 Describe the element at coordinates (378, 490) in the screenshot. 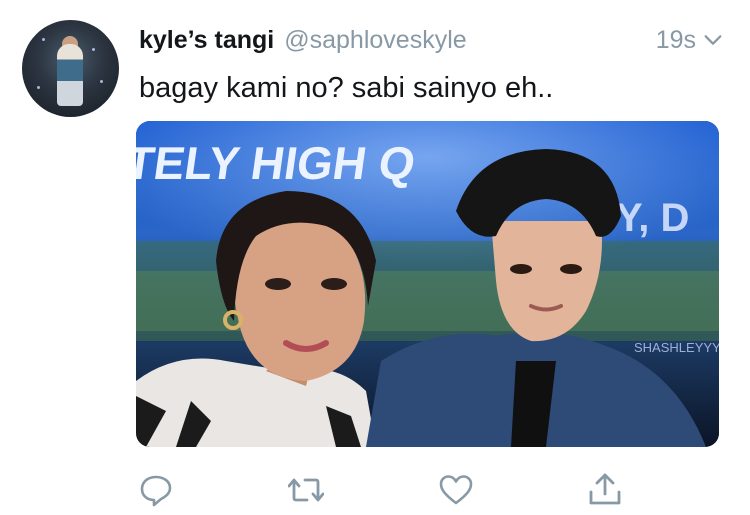

I see `tweet-actions` at that location.